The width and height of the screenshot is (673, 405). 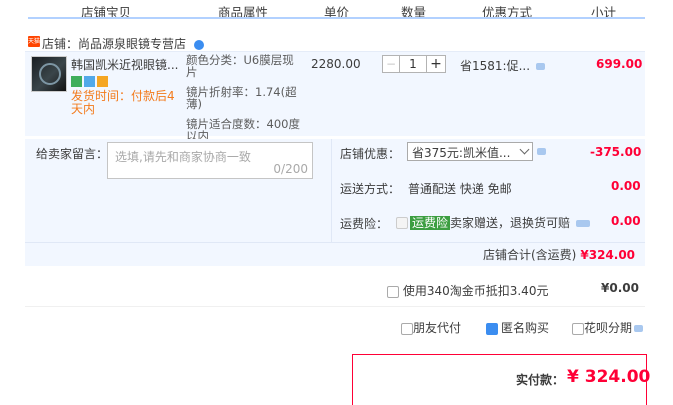 I want to click on friend-pay-option: 朋友代付, so click(x=431, y=327).